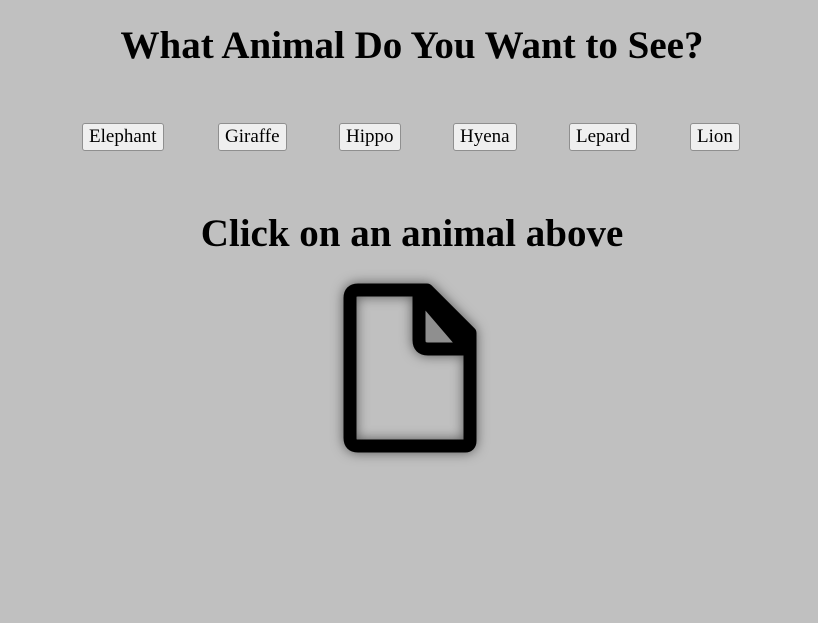  I want to click on instruction-heading: Click on an animal above, so click(412, 233).